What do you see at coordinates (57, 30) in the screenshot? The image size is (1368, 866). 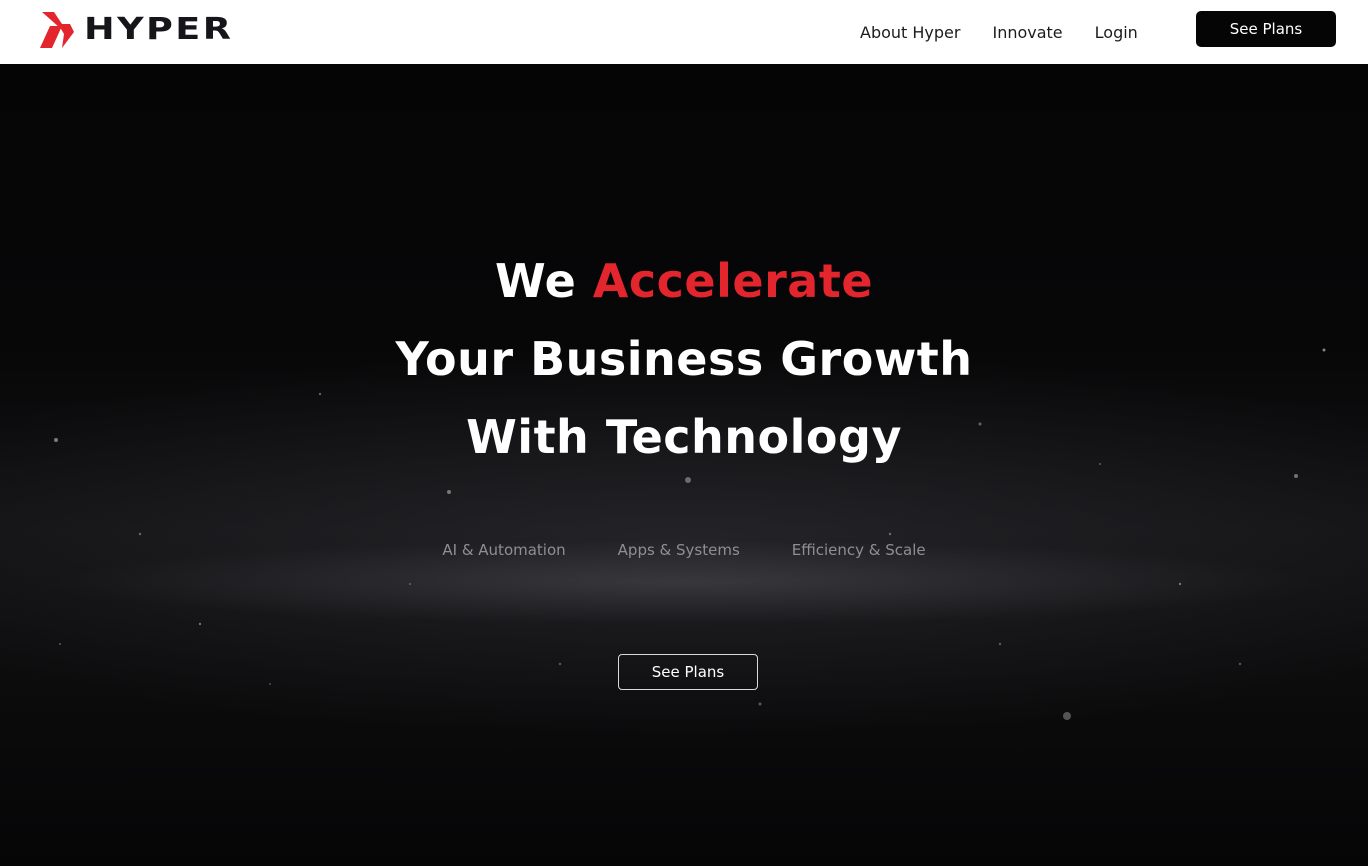 I see `hyper-x-icon` at bounding box center [57, 30].